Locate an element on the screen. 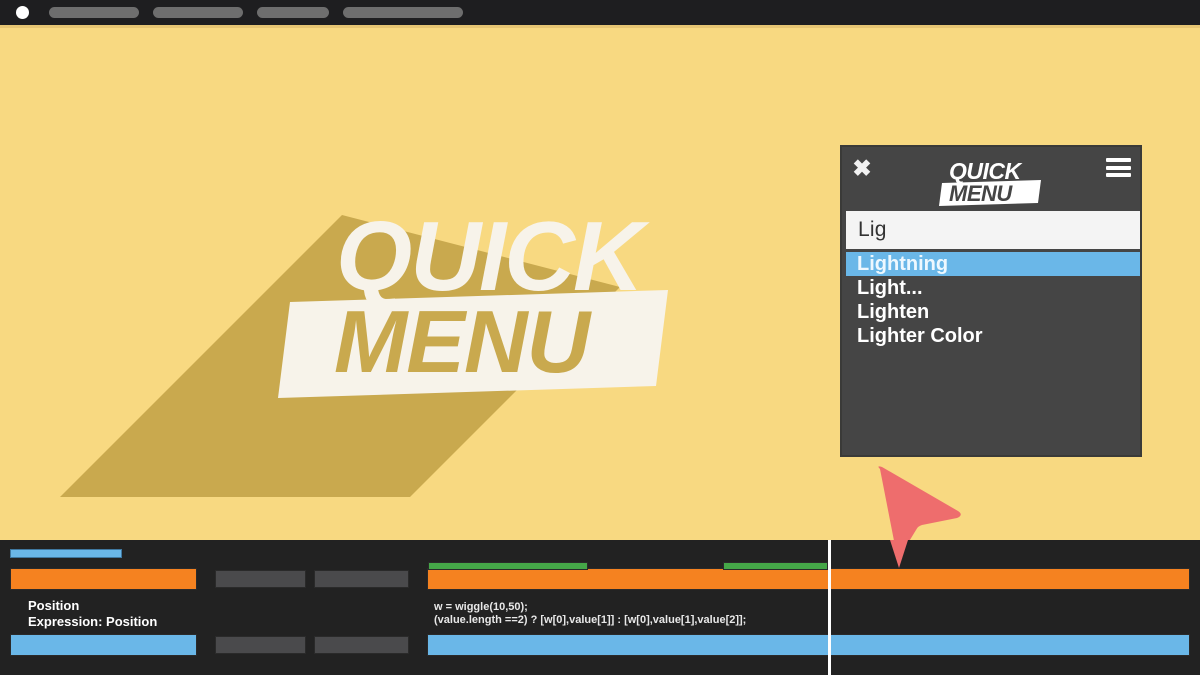 The image size is (1200, 675). quick-menu-logo-line2: MENU is located at coordinates (981, 193).